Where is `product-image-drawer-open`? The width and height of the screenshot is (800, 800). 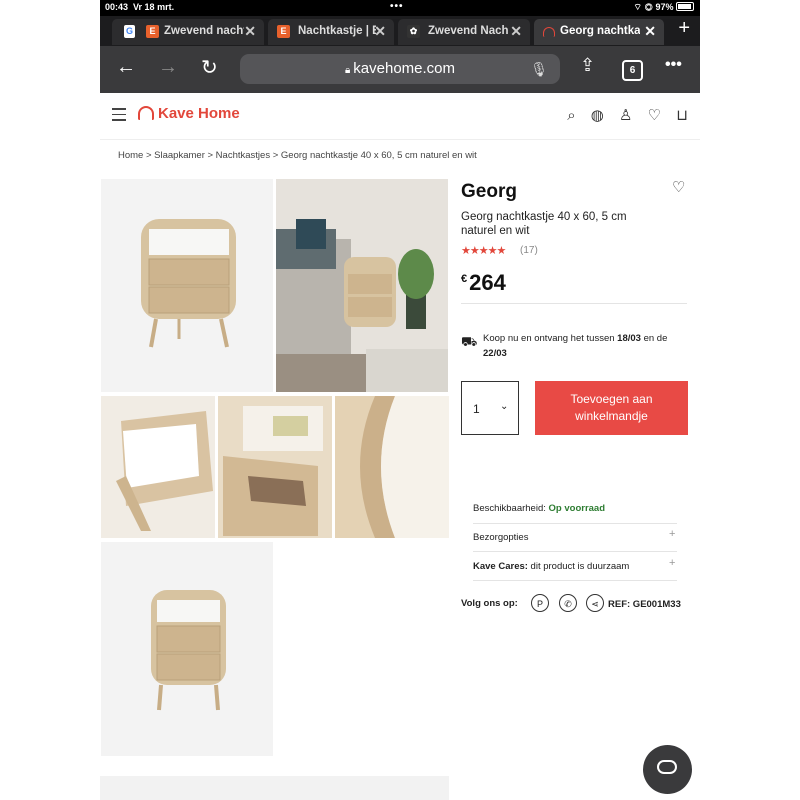 product-image-drawer-open is located at coordinates (158, 467).